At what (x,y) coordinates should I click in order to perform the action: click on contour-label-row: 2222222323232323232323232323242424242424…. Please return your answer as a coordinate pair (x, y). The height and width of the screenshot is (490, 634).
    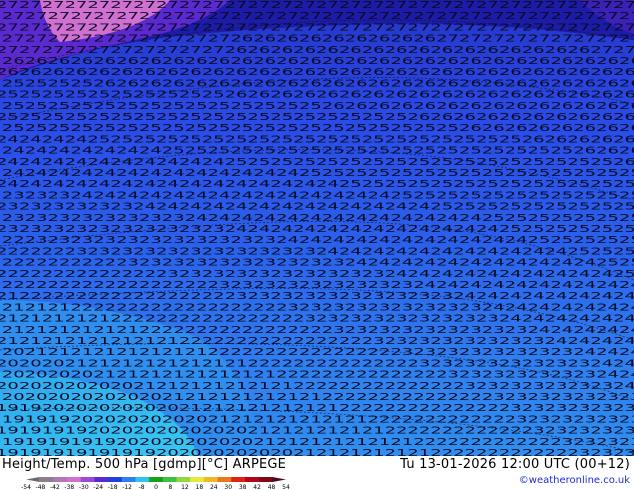
    Looking at the image, I should click on (317, 251).